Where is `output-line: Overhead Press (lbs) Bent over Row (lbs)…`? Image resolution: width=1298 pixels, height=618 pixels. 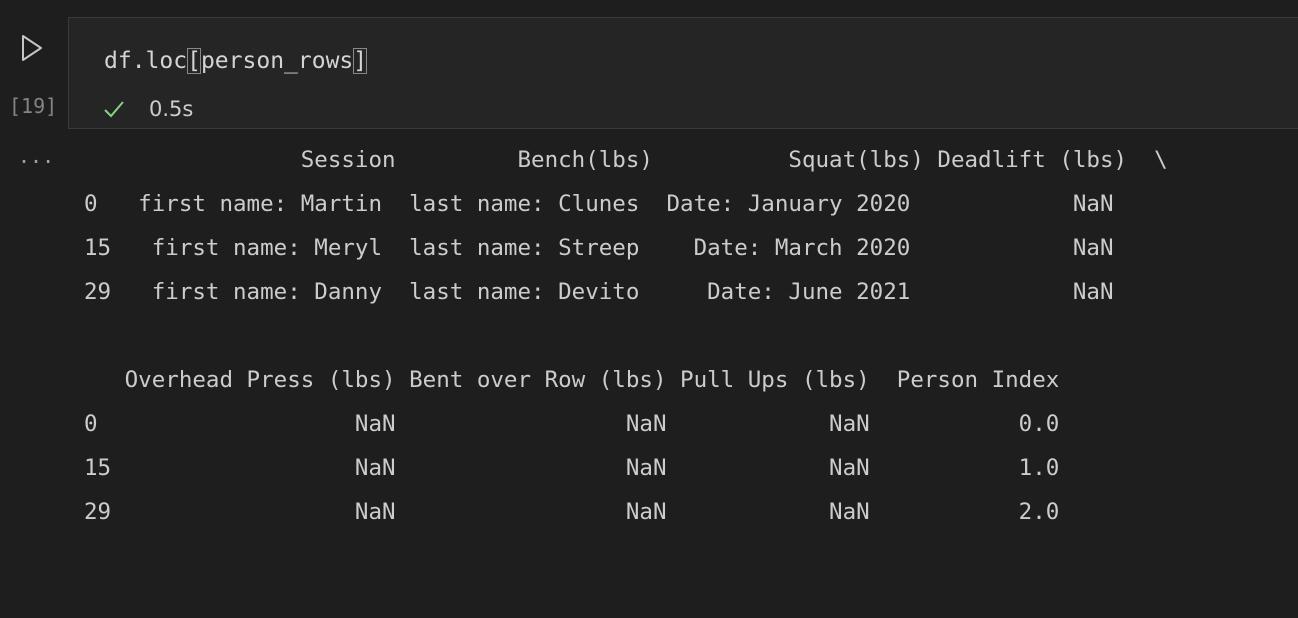 output-line: Overhead Press (lbs) Bent over Row (lbs)… is located at coordinates (572, 380).